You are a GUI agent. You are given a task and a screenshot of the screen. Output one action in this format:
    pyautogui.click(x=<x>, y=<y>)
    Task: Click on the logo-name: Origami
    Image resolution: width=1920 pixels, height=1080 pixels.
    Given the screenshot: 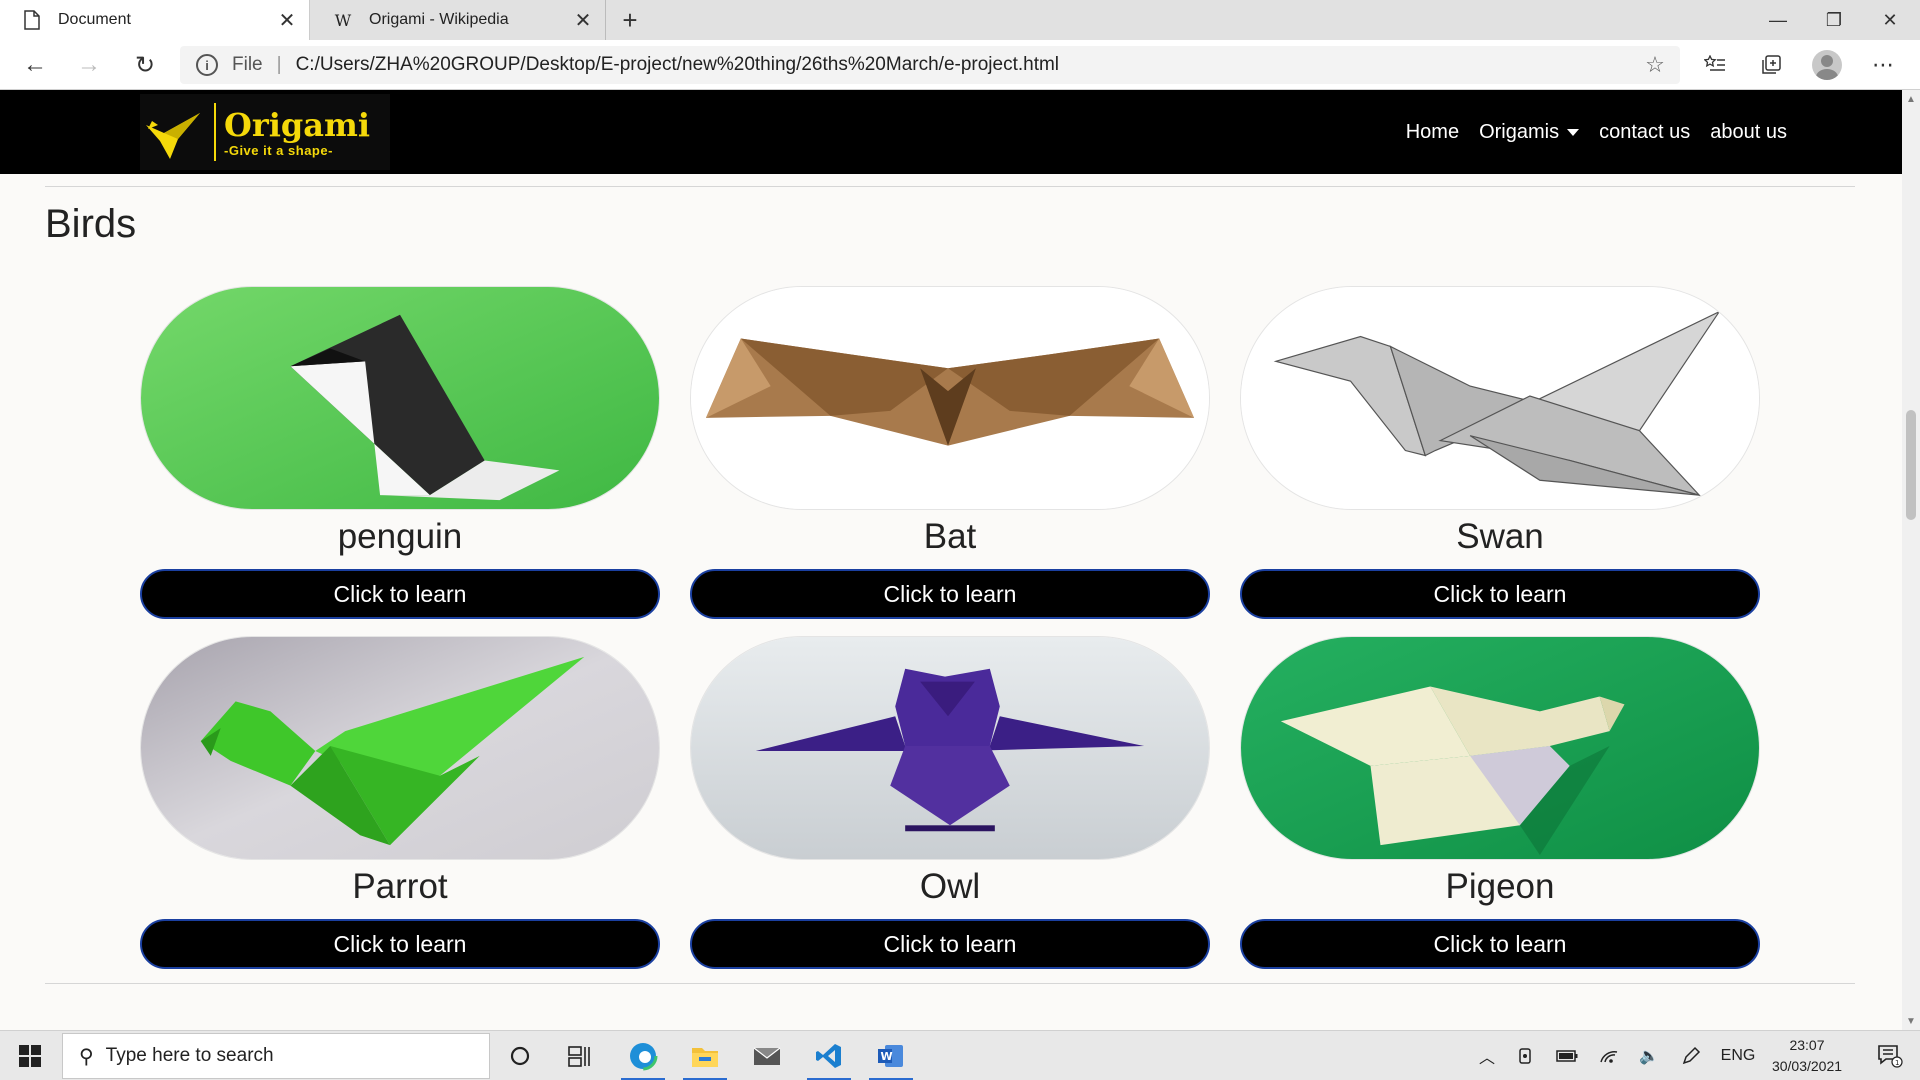 What is the action you would take?
    pyautogui.click(x=297, y=124)
    